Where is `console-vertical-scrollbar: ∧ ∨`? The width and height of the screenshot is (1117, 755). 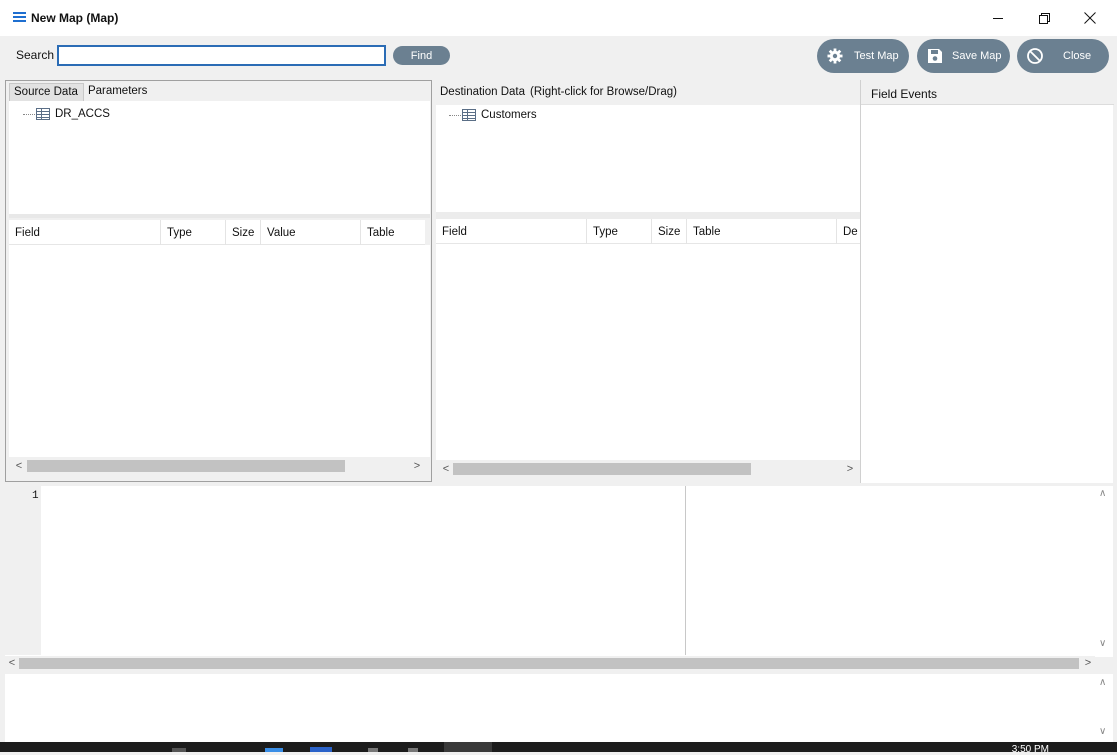
console-vertical-scrollbar: ∧ ∨ is located at coordinates (1104, 707).